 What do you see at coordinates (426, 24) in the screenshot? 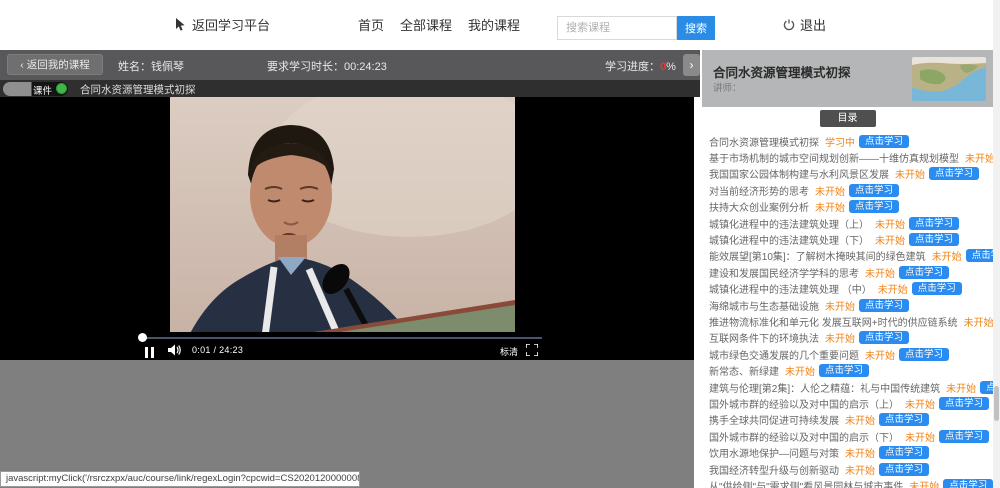
I see `nav-all-courses: 全部课程` at bounding box center [426, 24].